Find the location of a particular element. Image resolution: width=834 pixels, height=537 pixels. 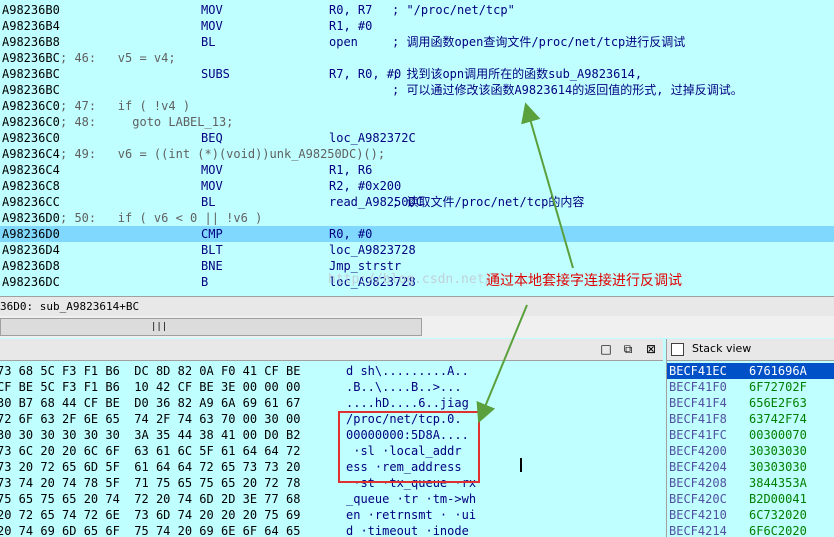

annotation-arrows is located at coordinates (525, 263).